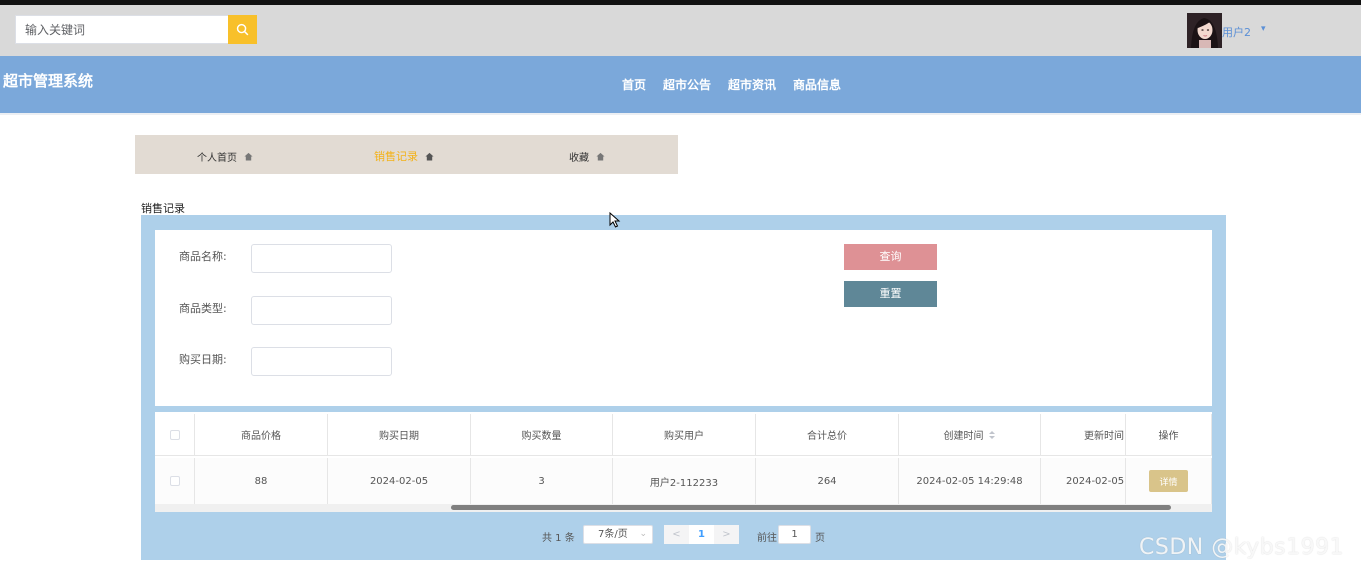 This screenshot has width=1361, height=572. I want to click on nav-home: 首页, so click(634, 84).